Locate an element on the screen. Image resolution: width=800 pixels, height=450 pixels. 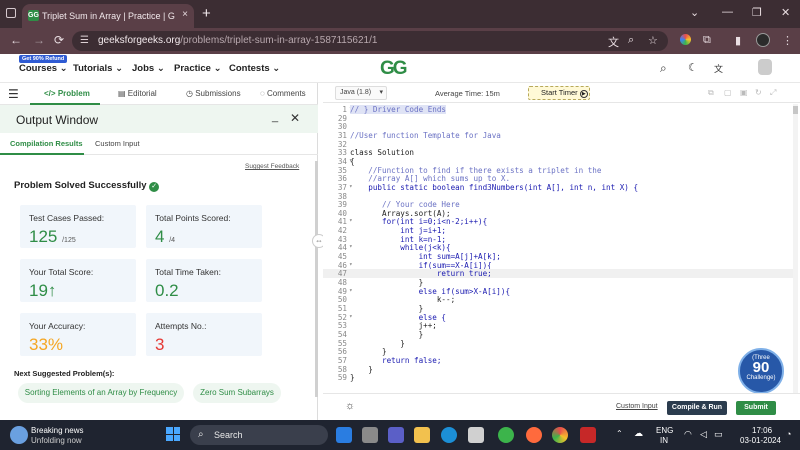
start-timer-button: Start Timer ▶ is located at coordinates (559, 93).